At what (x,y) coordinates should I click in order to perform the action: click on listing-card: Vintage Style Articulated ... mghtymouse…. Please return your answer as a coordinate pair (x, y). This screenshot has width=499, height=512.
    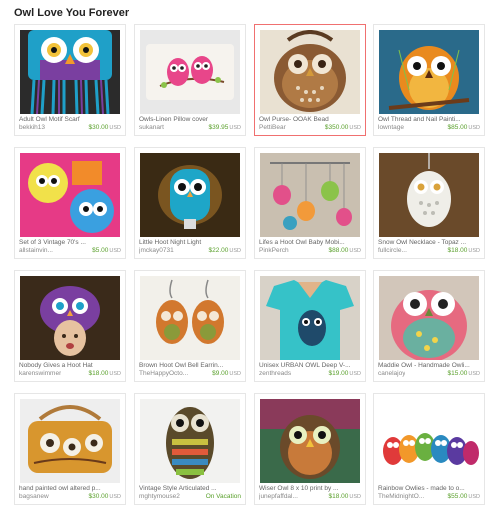
    Looking at the image, I should click on (190, 449).